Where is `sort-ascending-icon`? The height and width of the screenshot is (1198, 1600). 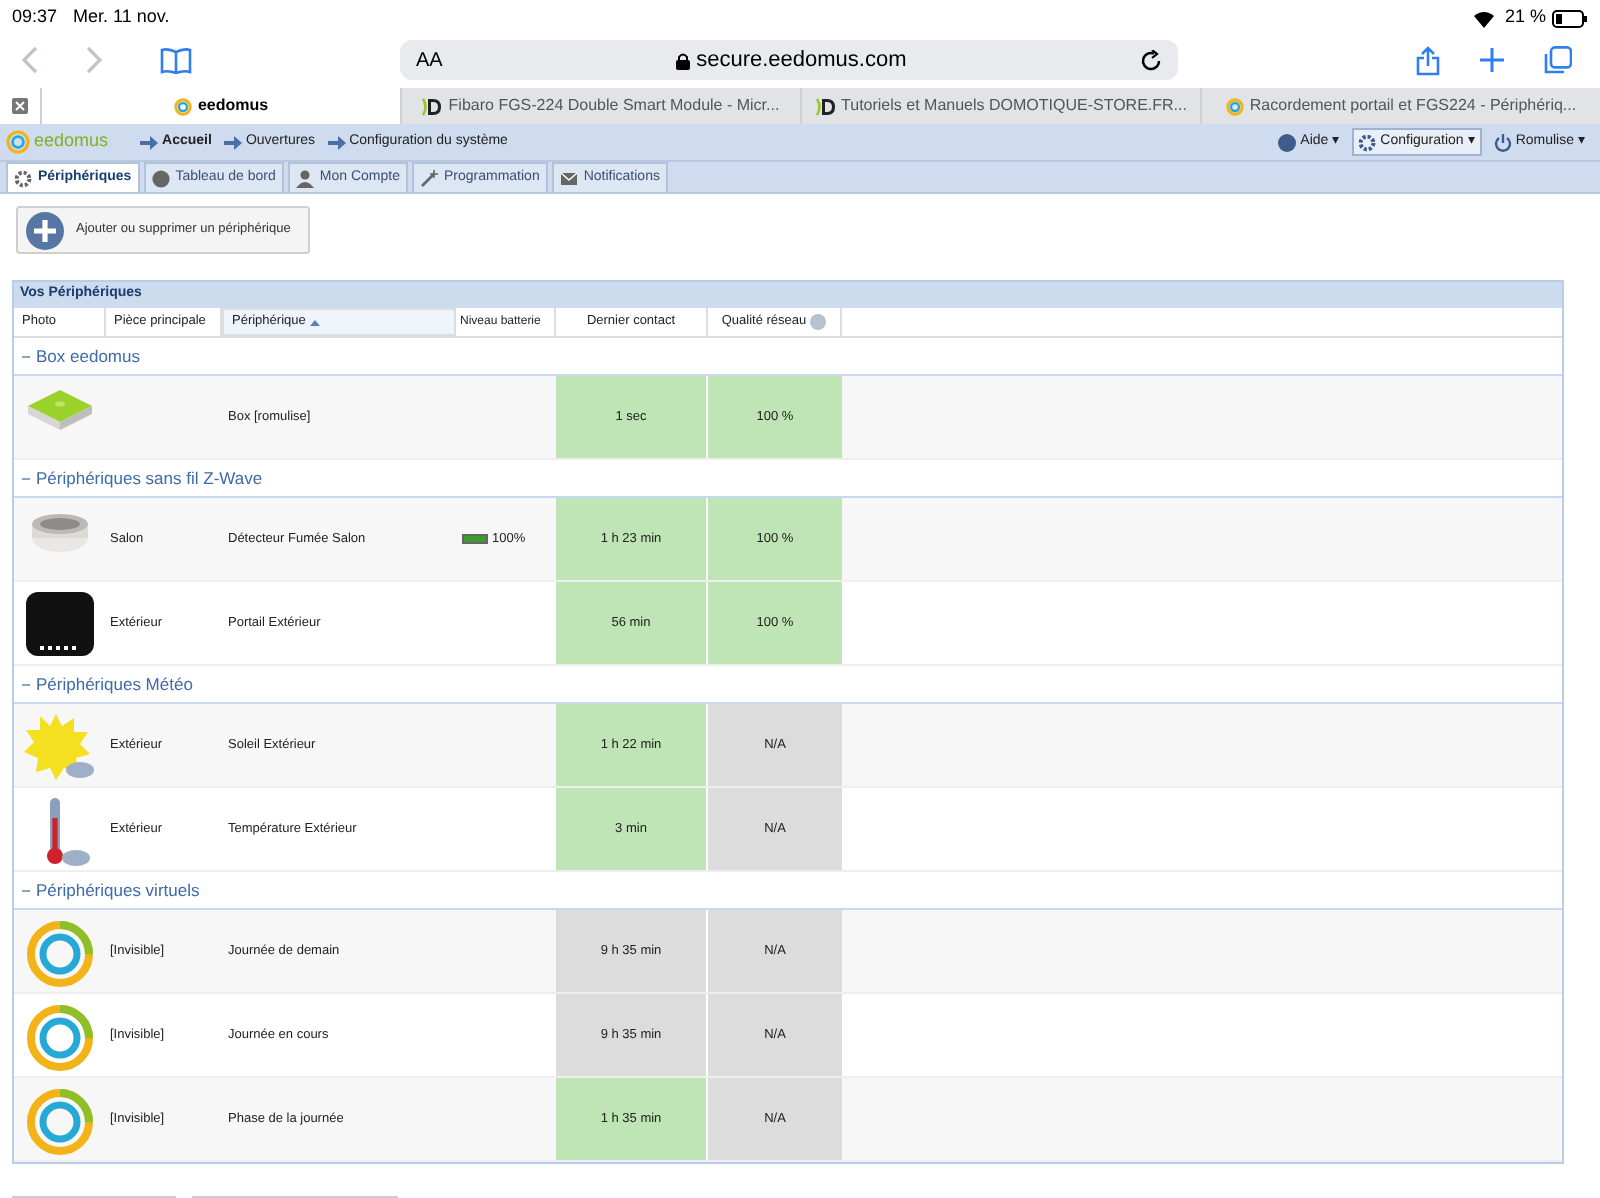 sort-ascending-icon is located at coordinates (314, 322).